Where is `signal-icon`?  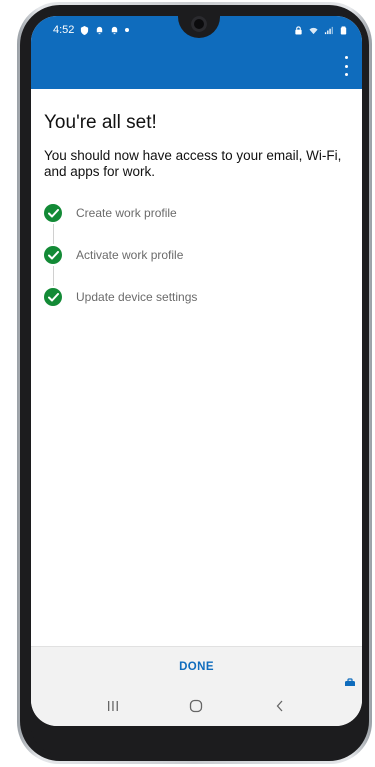
signal-icon is located at coordinates (328, 30).